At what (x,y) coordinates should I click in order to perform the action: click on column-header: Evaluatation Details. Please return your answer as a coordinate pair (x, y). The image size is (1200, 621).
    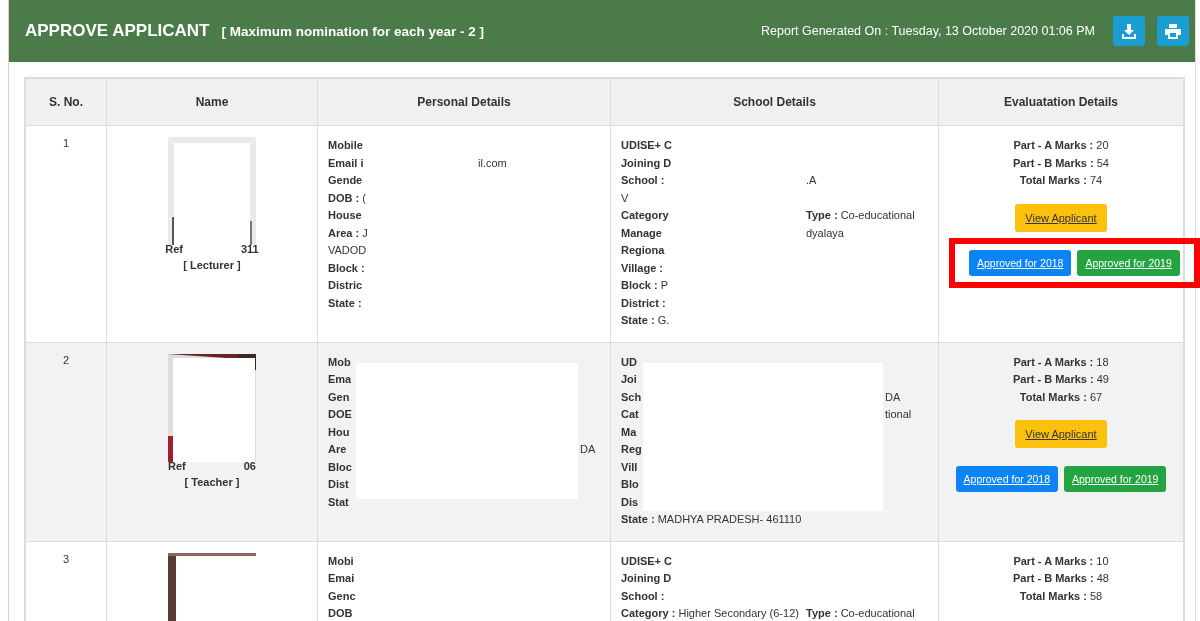
    Looking at the image, I should click on (1061, 102).